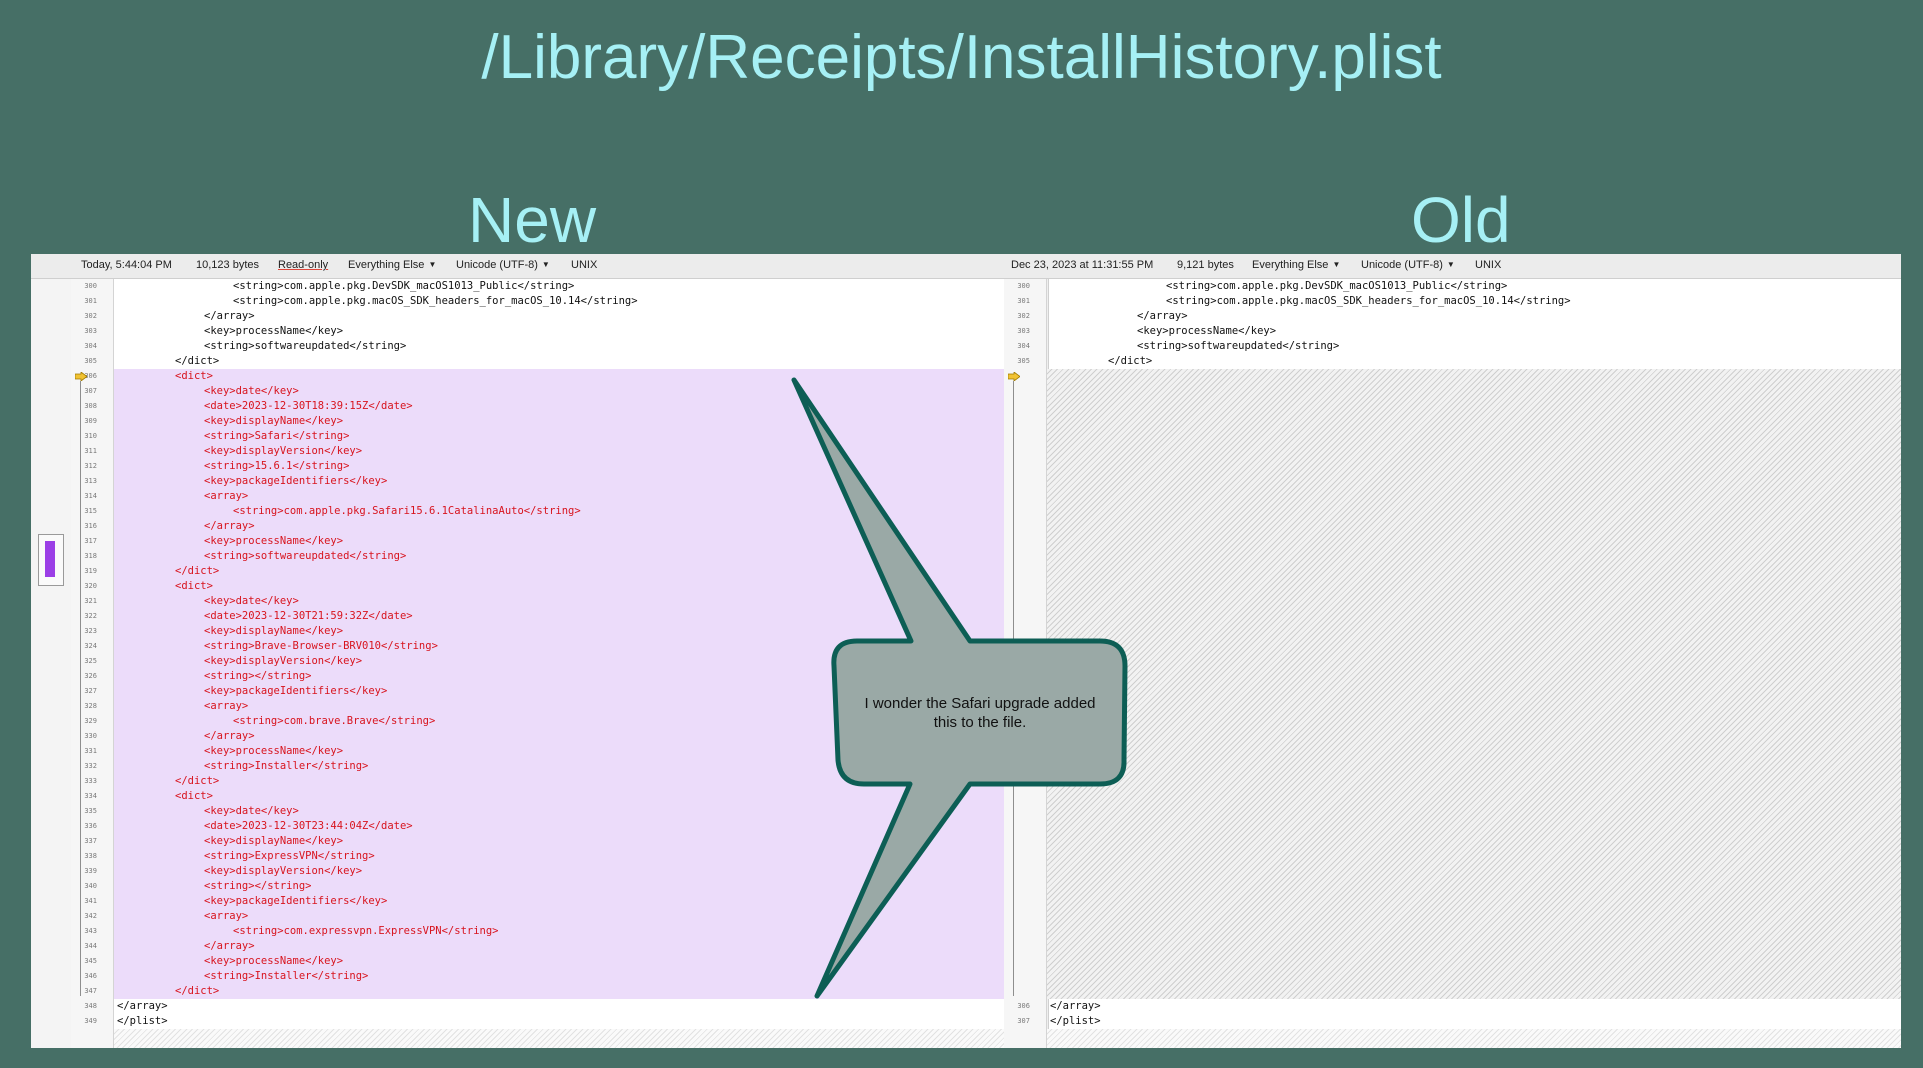 The width and height of the screenshot is (1923, 1068). I want to click on callout-bubble, so click(959, 688).